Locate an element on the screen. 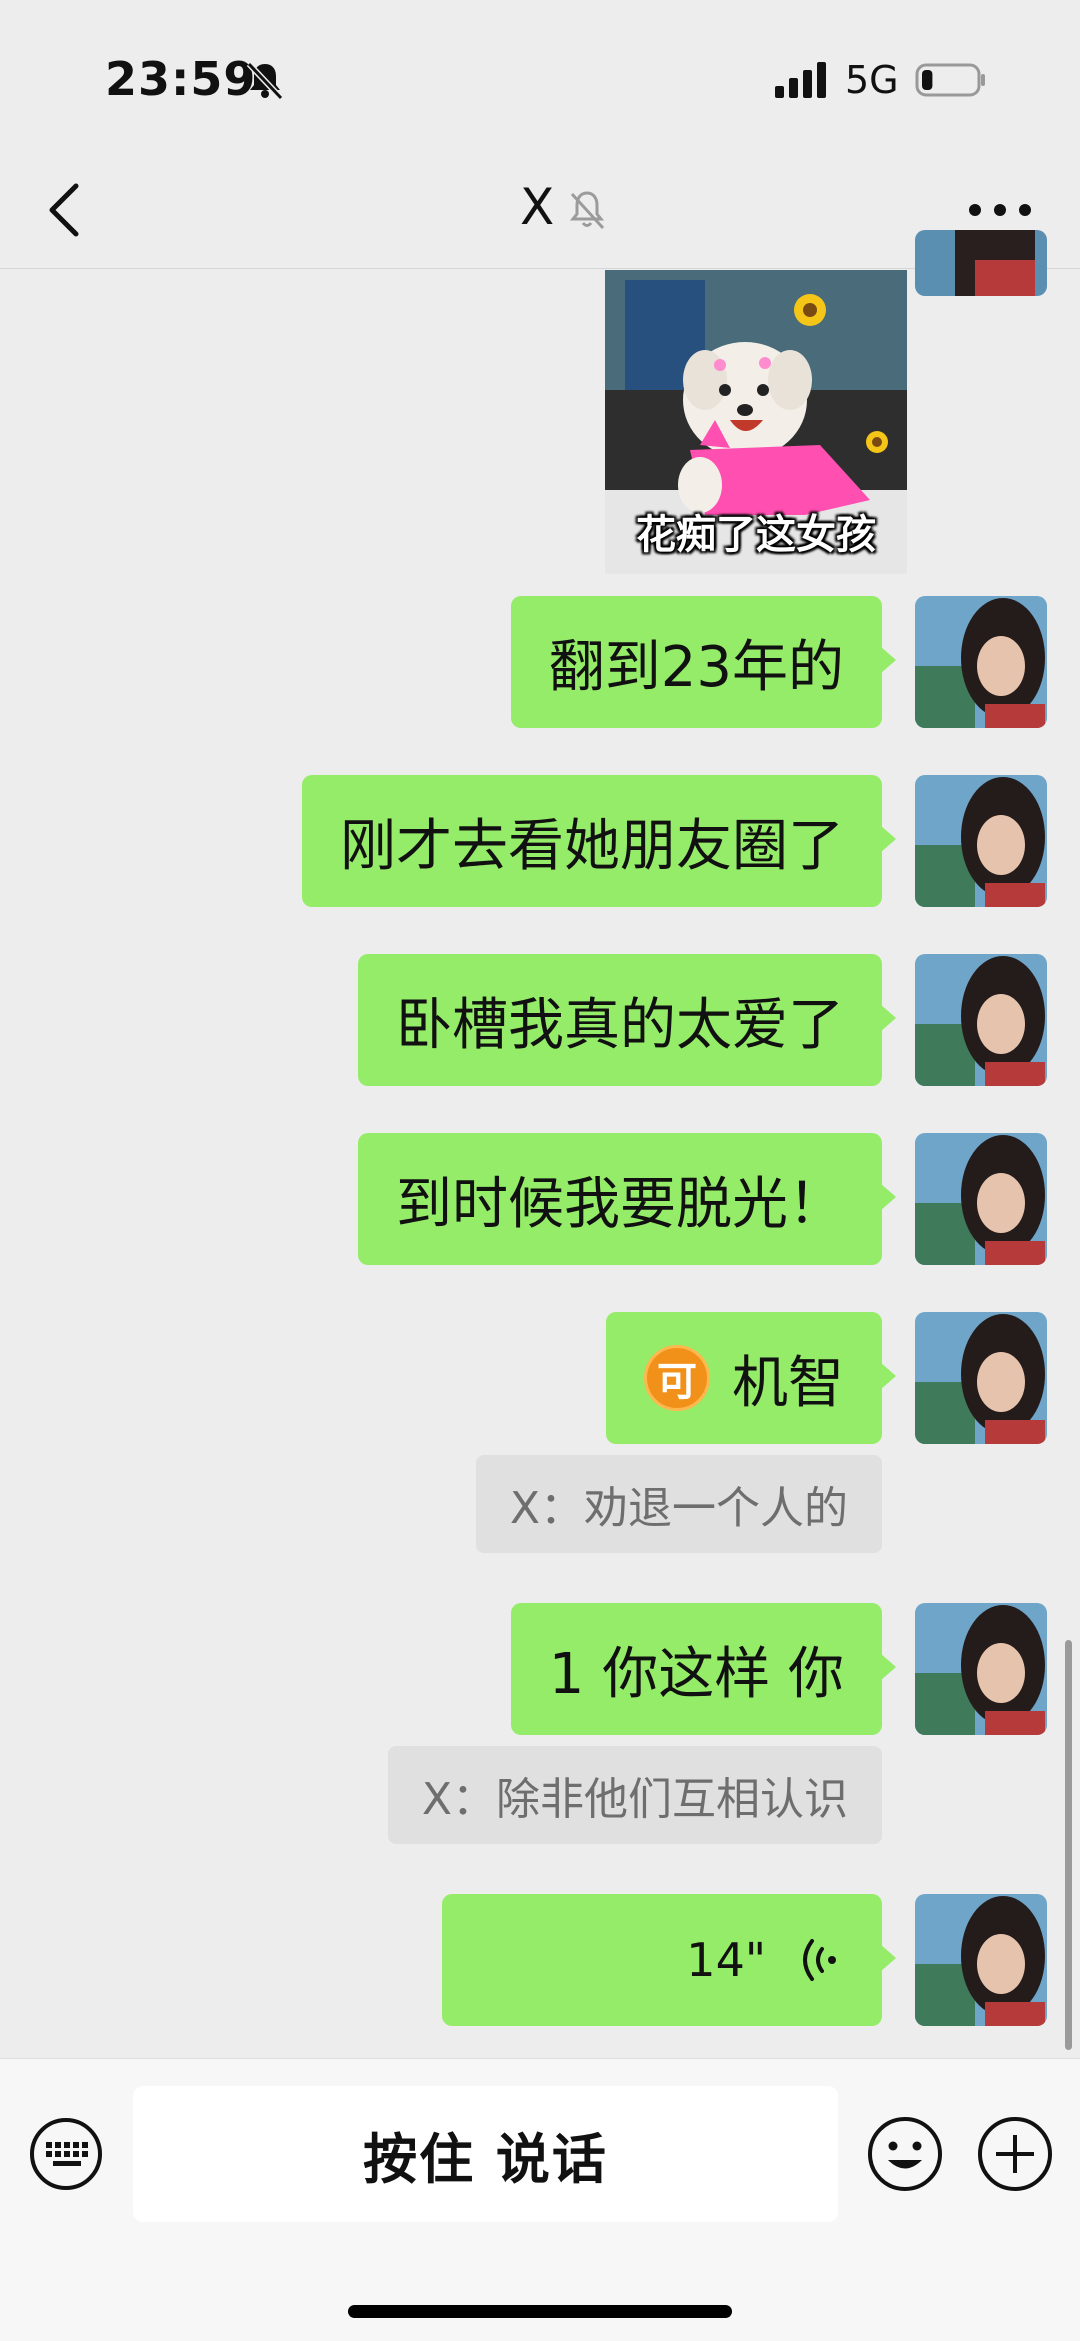 The height and width of the screenshot is (2341, 1080). battery-icon is located at coordinates (950, 80).